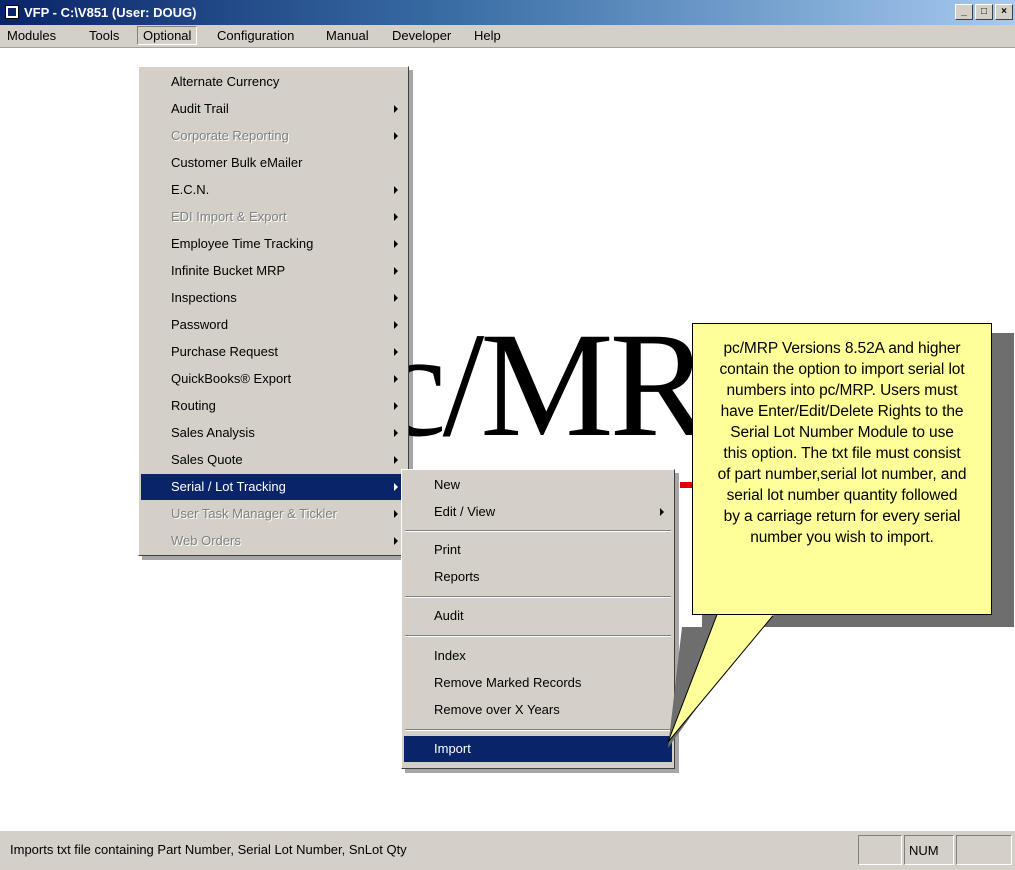  Describe the element at coordinates (538, 550) in the screenshot. I see `submenu-item-print: Print` at that location.